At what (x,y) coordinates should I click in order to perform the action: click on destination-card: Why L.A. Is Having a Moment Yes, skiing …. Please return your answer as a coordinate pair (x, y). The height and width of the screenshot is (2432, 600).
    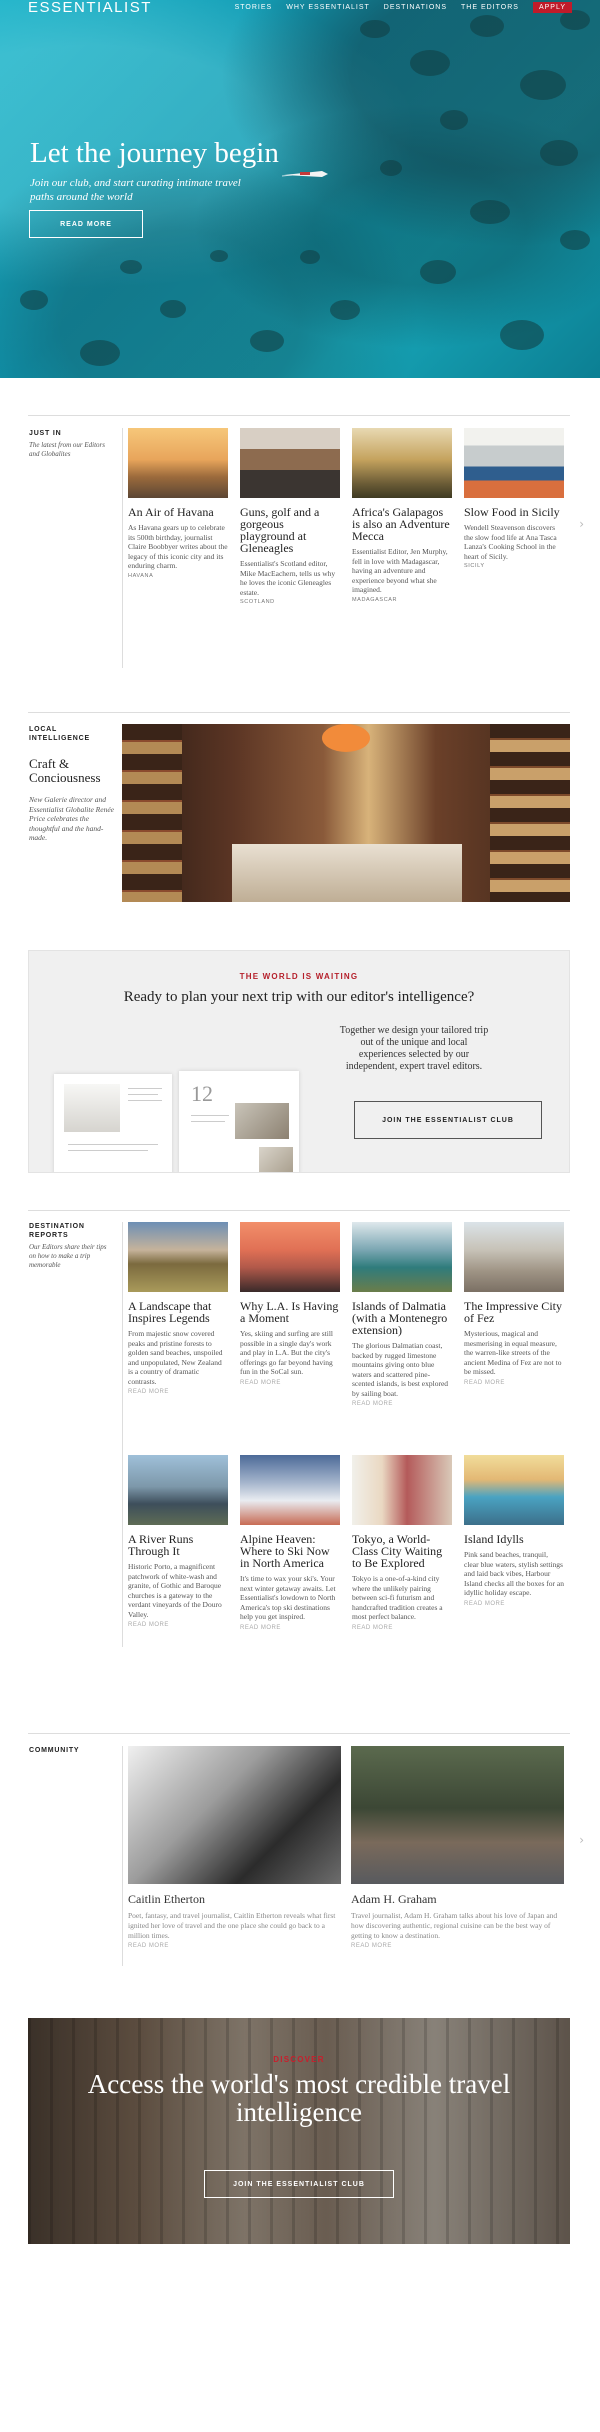
    Looking at the image, I should click on (290, 1304).